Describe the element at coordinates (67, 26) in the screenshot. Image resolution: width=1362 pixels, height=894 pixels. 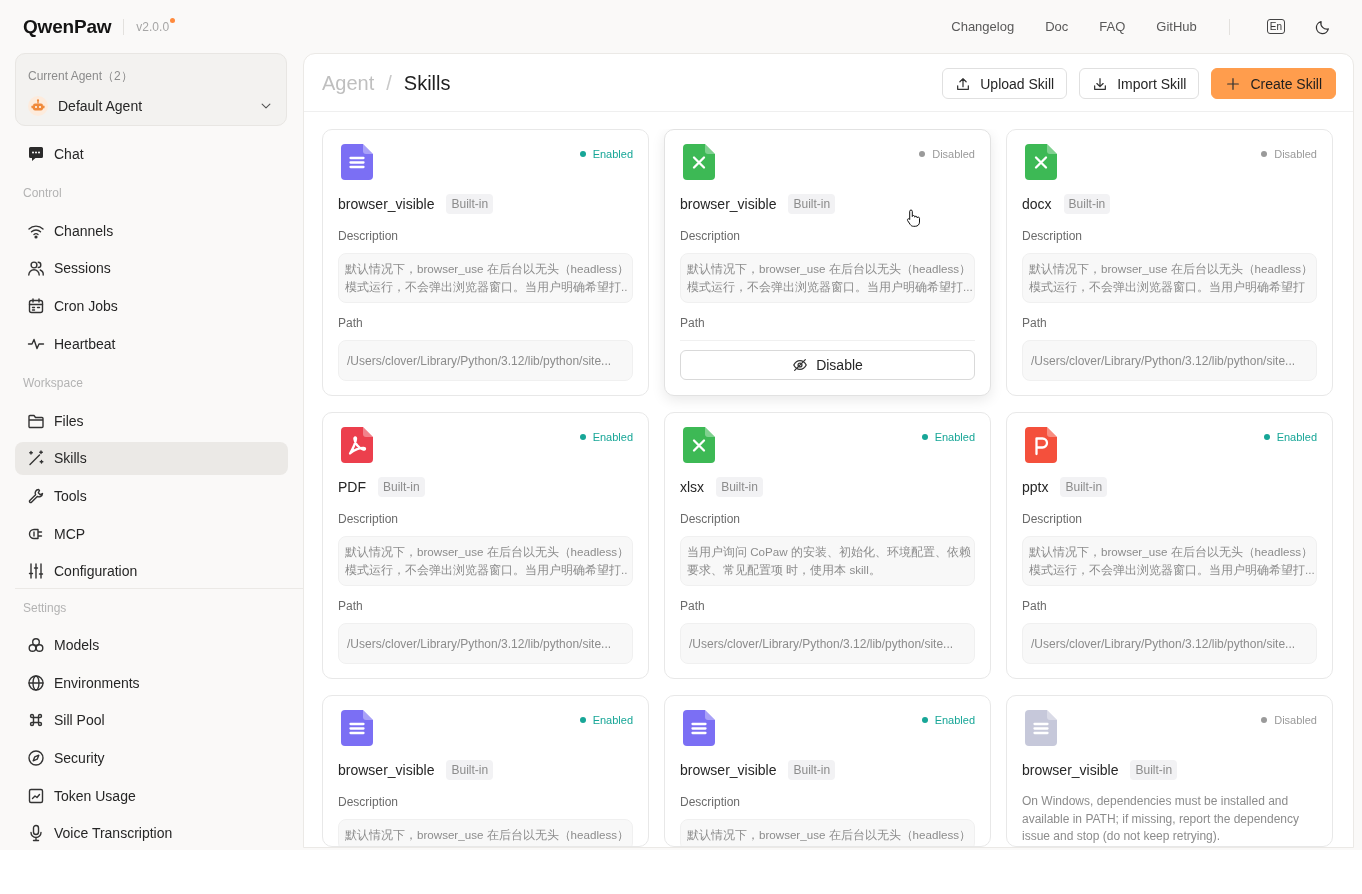
I see `app-logo: QwenPaw` at that location.